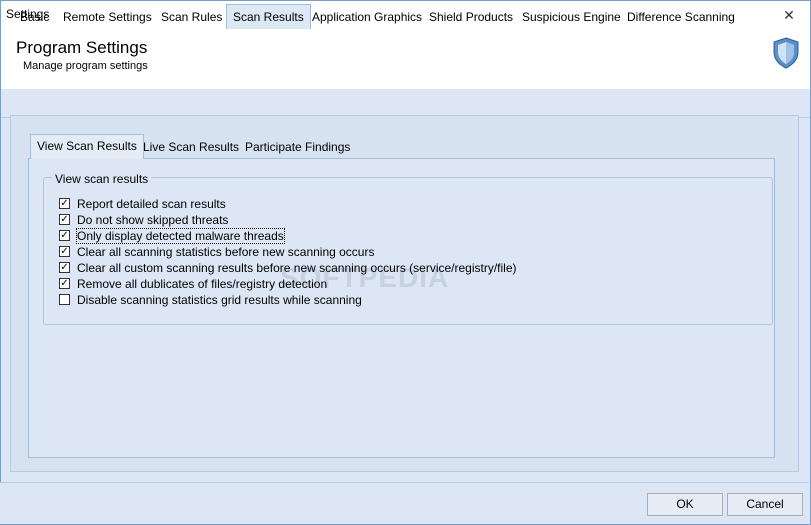 The height and width of the screenshot is (525, 811). What do you see at coordinates (765, 504) in the screenshot?
I see `cancel-button: Cancel` at bounding box center [765, 504].